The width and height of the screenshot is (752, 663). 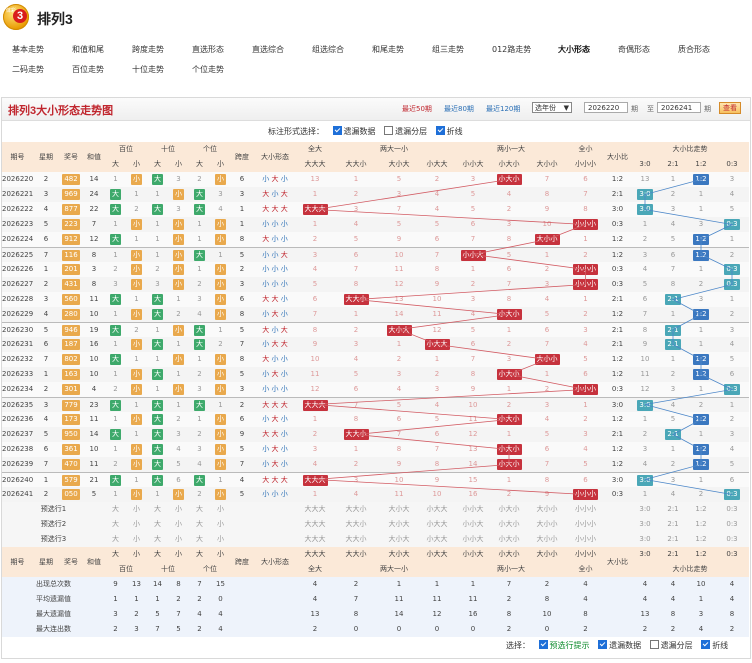 What do you see at coordinates (473, 614) in the screenshot?
I see `stats-value: 16` at bounding box center [473, 614].